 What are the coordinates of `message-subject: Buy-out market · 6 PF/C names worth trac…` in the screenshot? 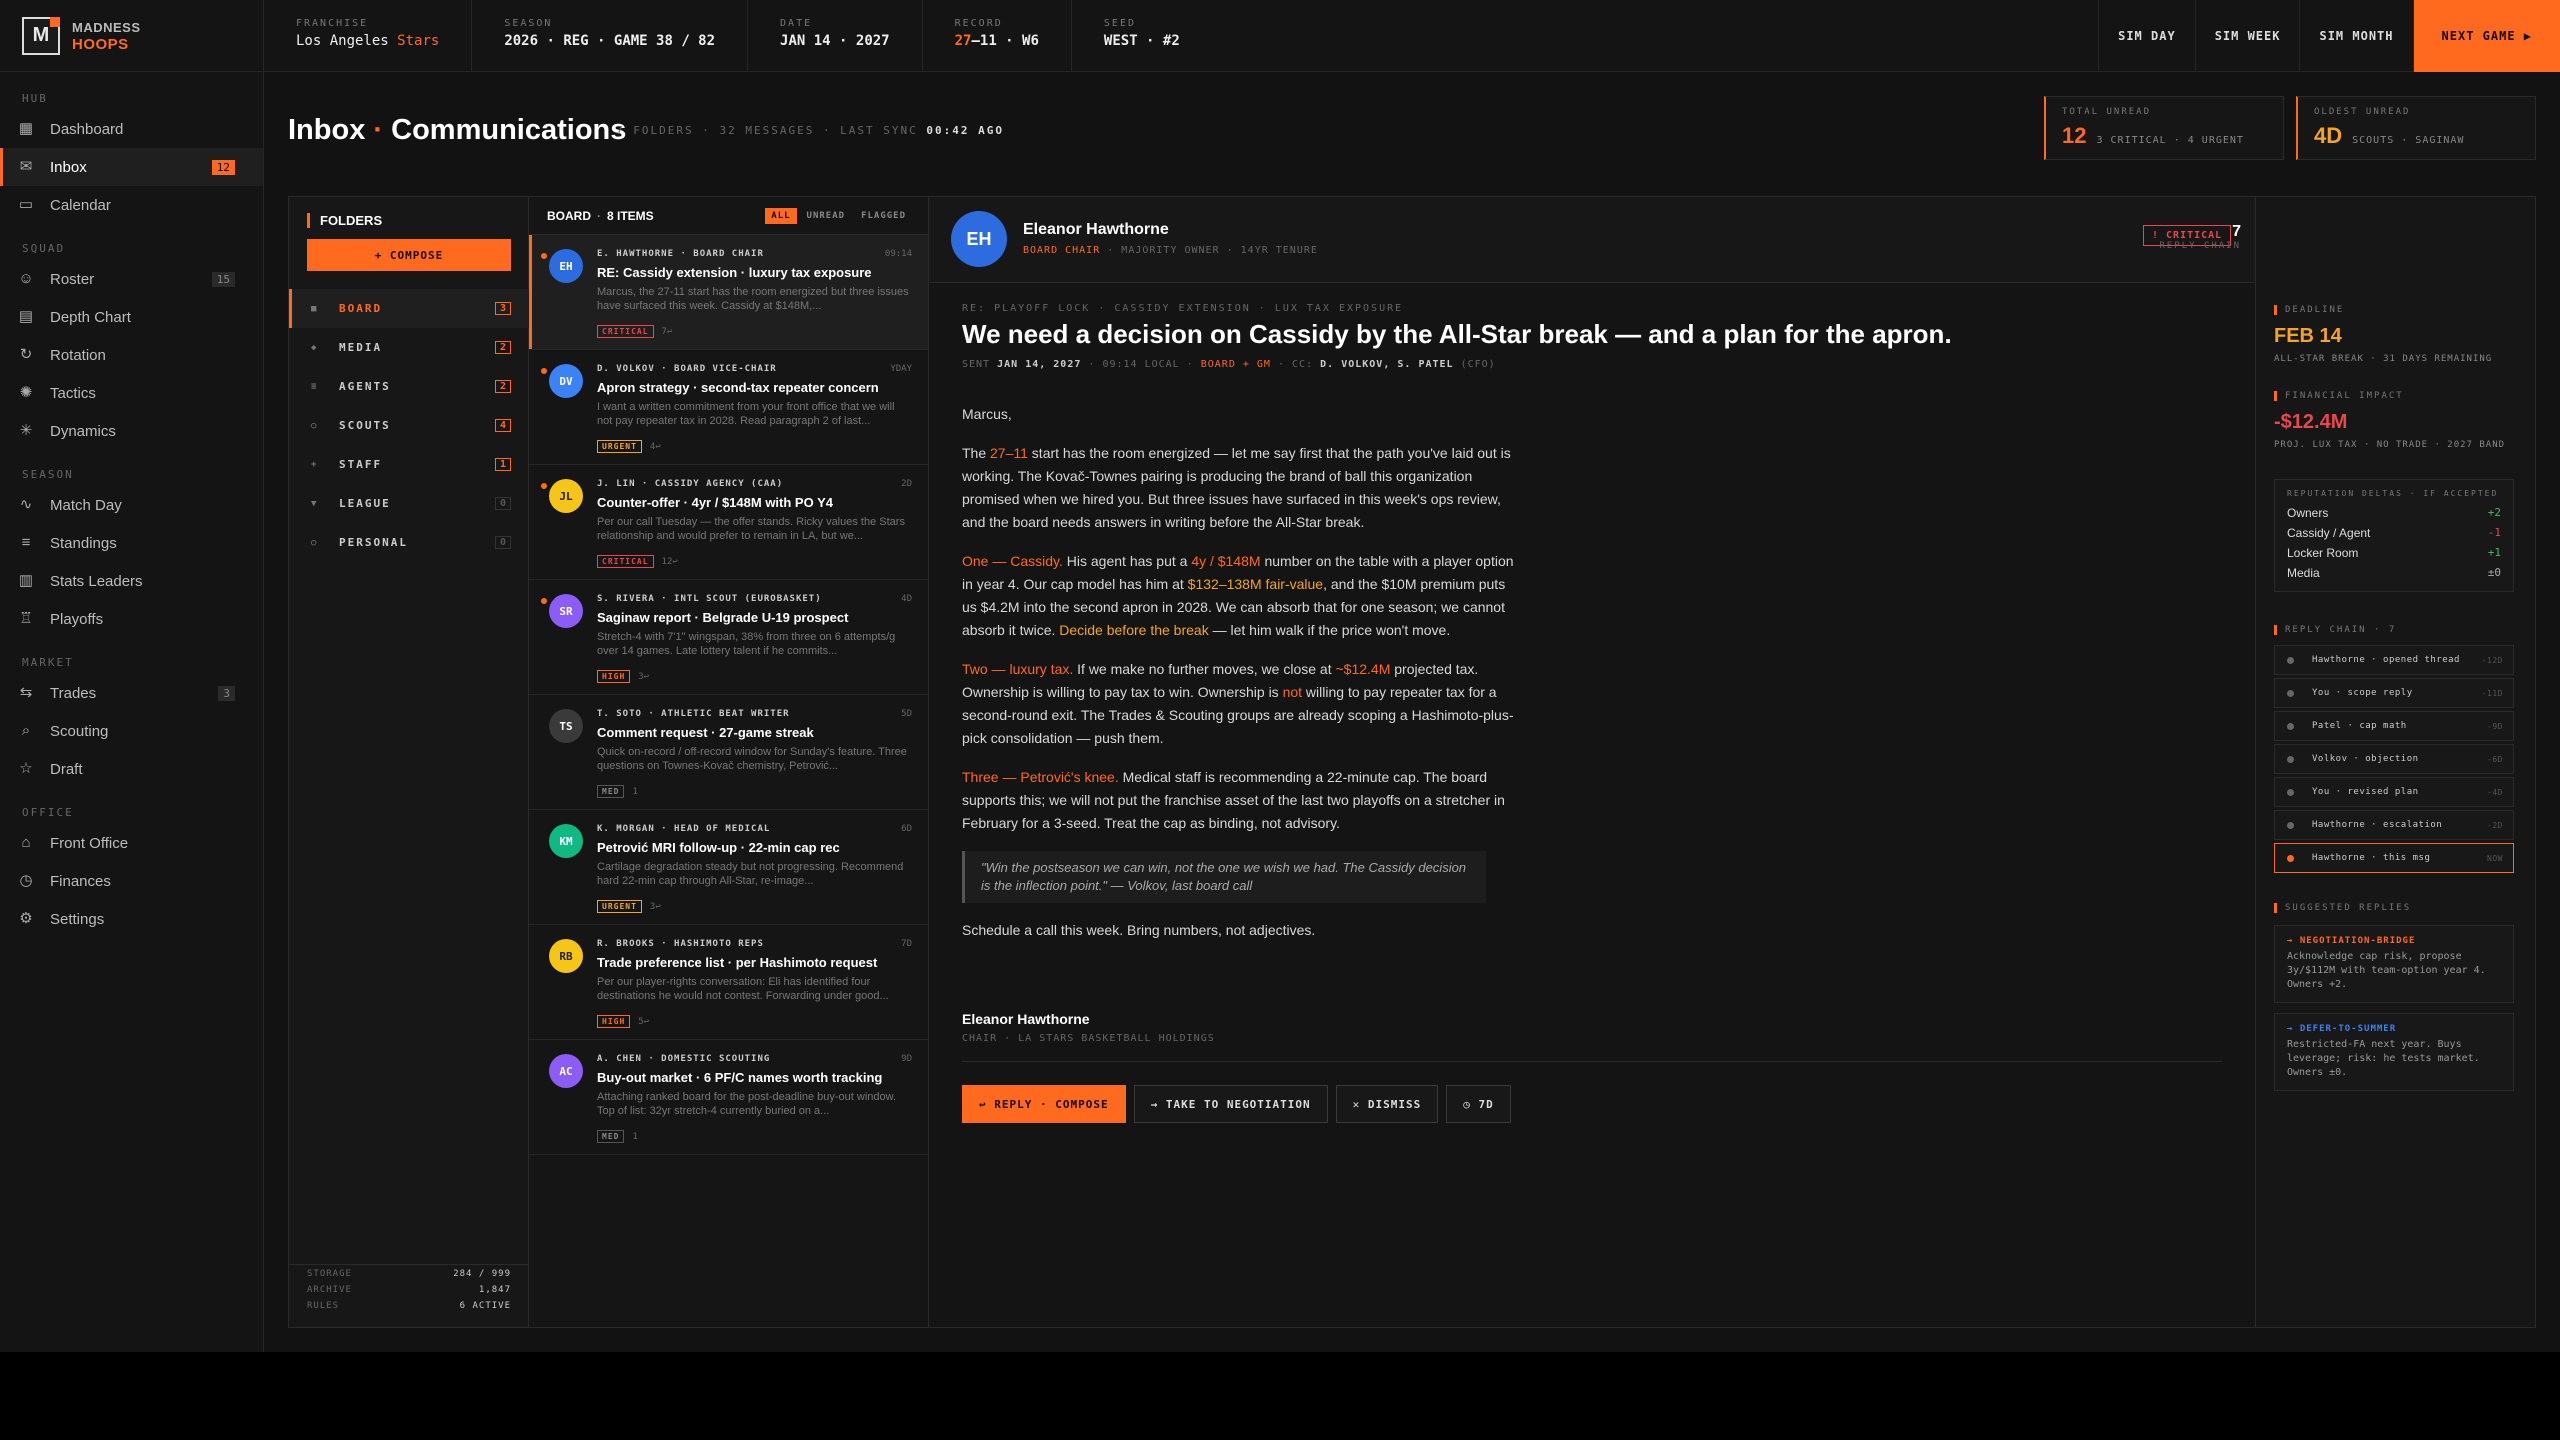 It's located at (740, 1077).